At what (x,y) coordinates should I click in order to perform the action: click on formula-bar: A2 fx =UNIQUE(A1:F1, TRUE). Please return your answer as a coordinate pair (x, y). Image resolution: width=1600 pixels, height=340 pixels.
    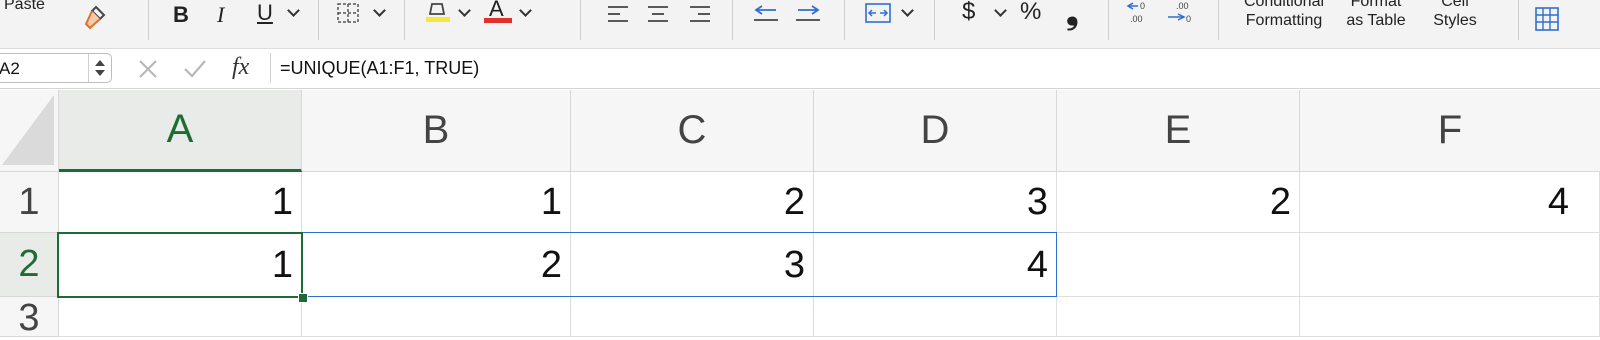
    Looking at the image, I should click on (800, 69).